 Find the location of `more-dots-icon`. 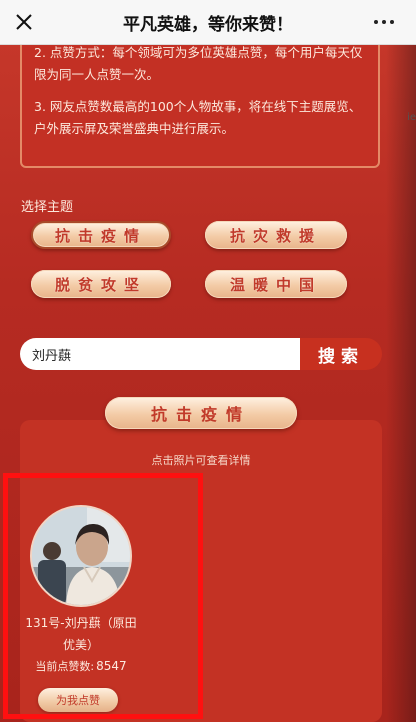

more-dots-icon is located at coordinates (376, 22).